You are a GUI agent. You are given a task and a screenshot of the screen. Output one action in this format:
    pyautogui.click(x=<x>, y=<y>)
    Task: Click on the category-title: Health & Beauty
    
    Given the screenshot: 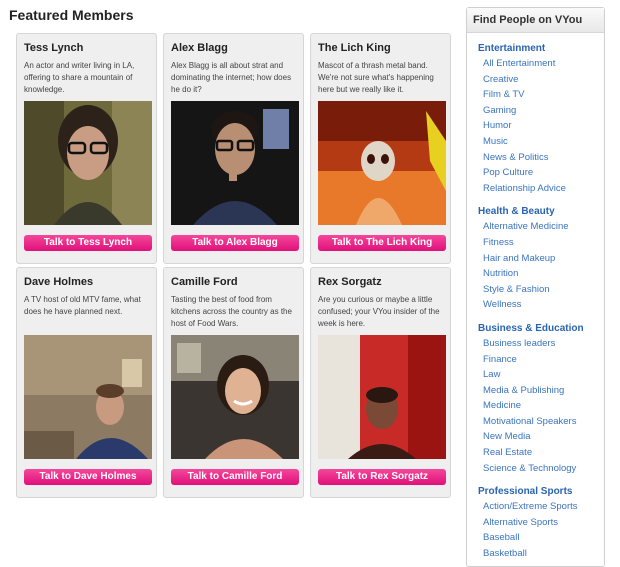 What is the action you would take?
    pyautogui.click(x=535, y=212)
    